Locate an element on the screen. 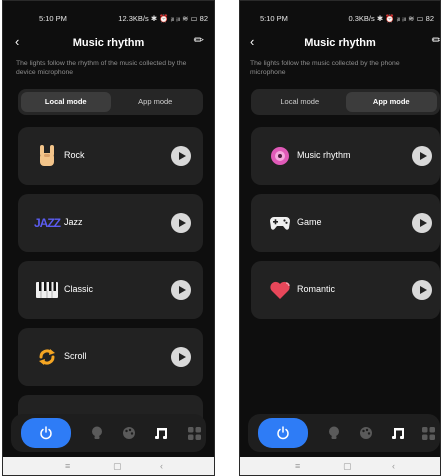 The height and width of the screenshot is (476, 441). piano-keys-icon is located at coordinates (47, 290).